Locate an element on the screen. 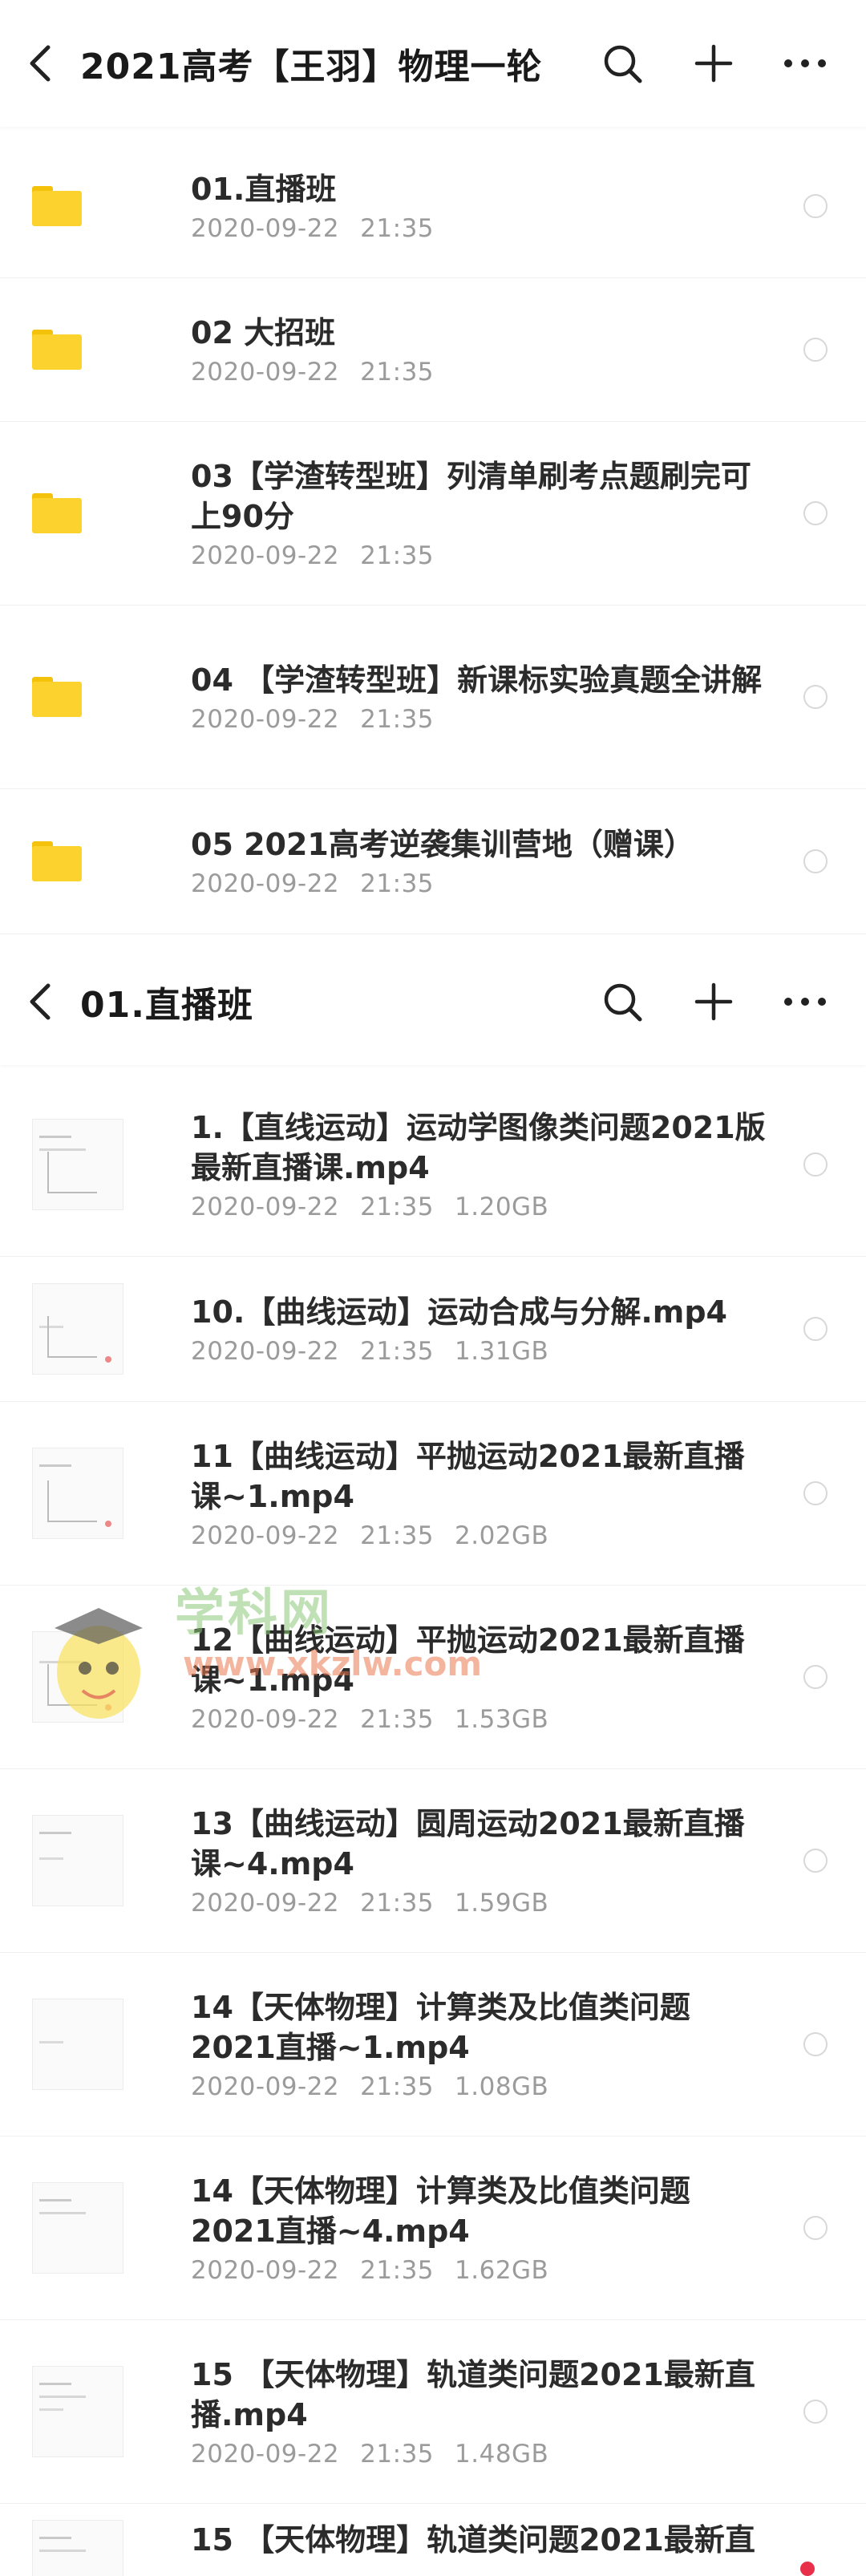  top-bar: 01.直播班 is located at coordinates (433, 1002).